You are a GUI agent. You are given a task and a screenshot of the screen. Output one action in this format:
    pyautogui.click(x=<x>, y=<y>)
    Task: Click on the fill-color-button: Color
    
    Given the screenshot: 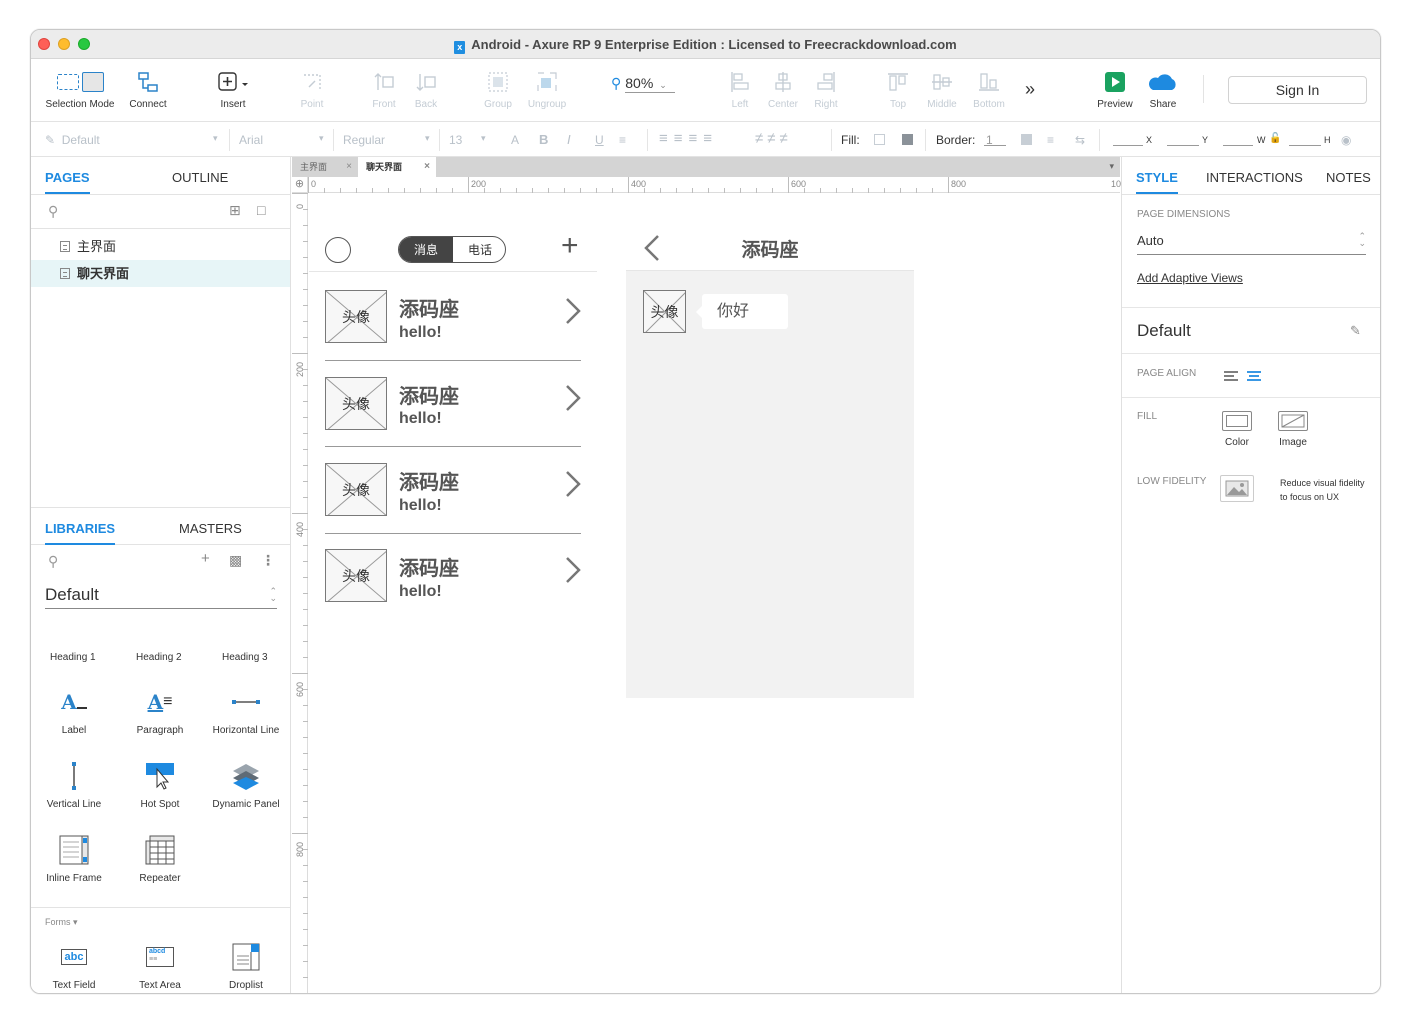 What is the action you would take?
    pyautogui.click(x=1237, y=429)
    